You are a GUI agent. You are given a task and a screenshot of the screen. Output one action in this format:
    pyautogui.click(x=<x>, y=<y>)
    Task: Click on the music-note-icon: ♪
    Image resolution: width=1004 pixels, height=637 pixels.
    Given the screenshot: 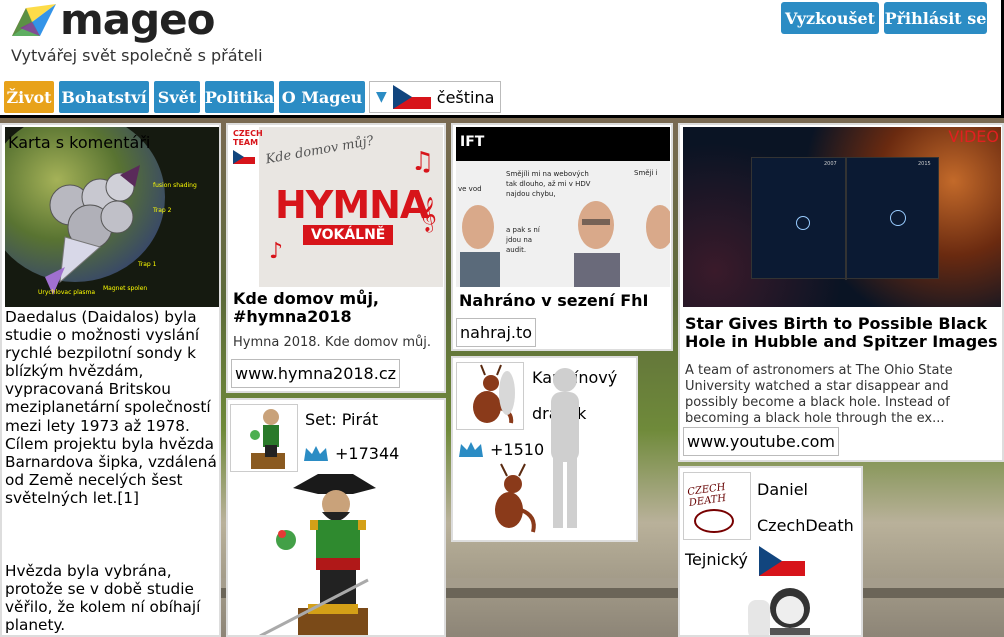 What is the action you would take?
    pyautogui.click(x=276, y=251)
    